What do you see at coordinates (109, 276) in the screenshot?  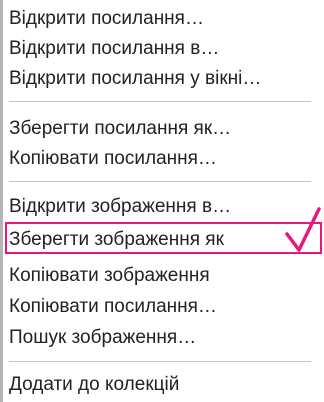 I see `menu-item-copy-image: Копіювати зображення` at bounding box center [109, 276].